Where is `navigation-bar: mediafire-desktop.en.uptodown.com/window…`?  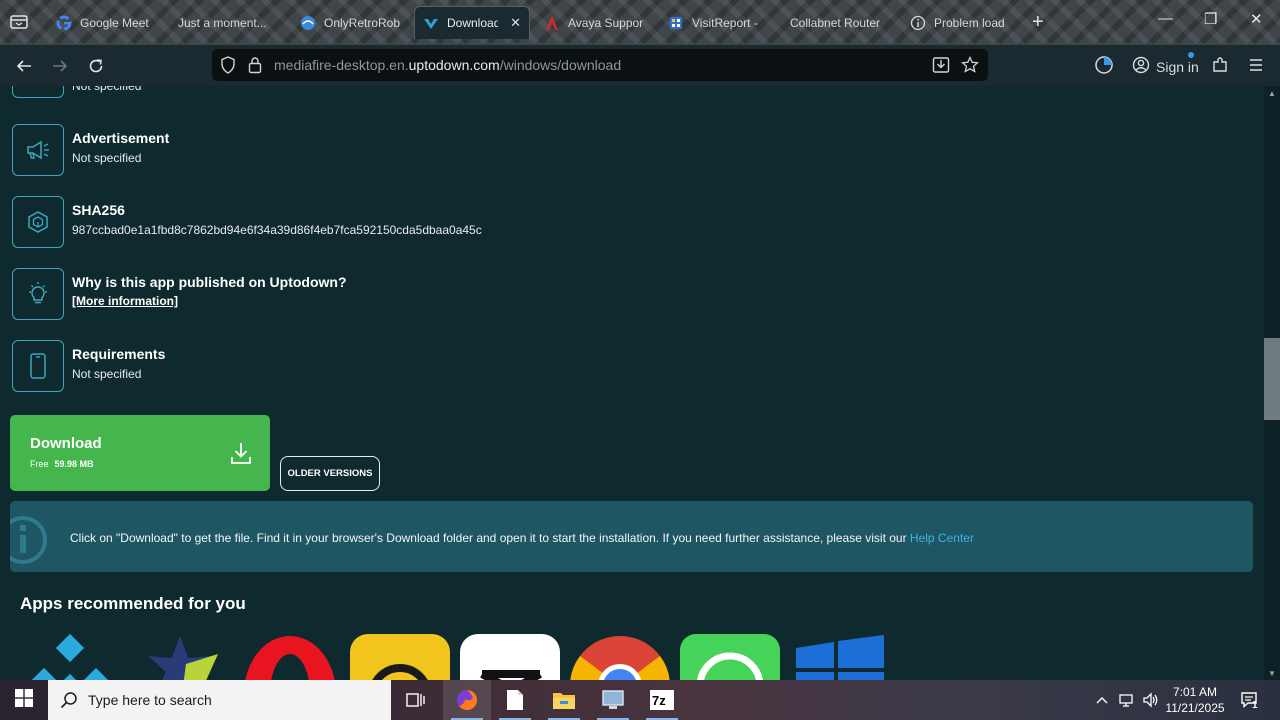
navigation-bar: mediafire-desktop.en.uptodown.com/window… is located at coordinates (640, 65).